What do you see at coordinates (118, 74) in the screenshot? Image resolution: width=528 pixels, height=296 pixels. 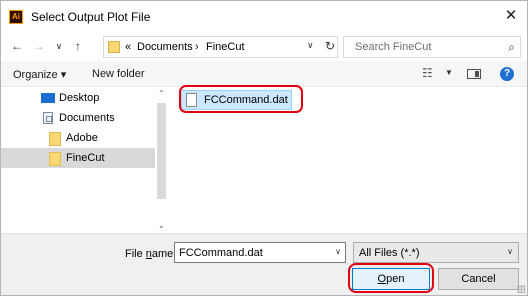 I see `new-folder-button: New folder` at bounding box center [118, 74].